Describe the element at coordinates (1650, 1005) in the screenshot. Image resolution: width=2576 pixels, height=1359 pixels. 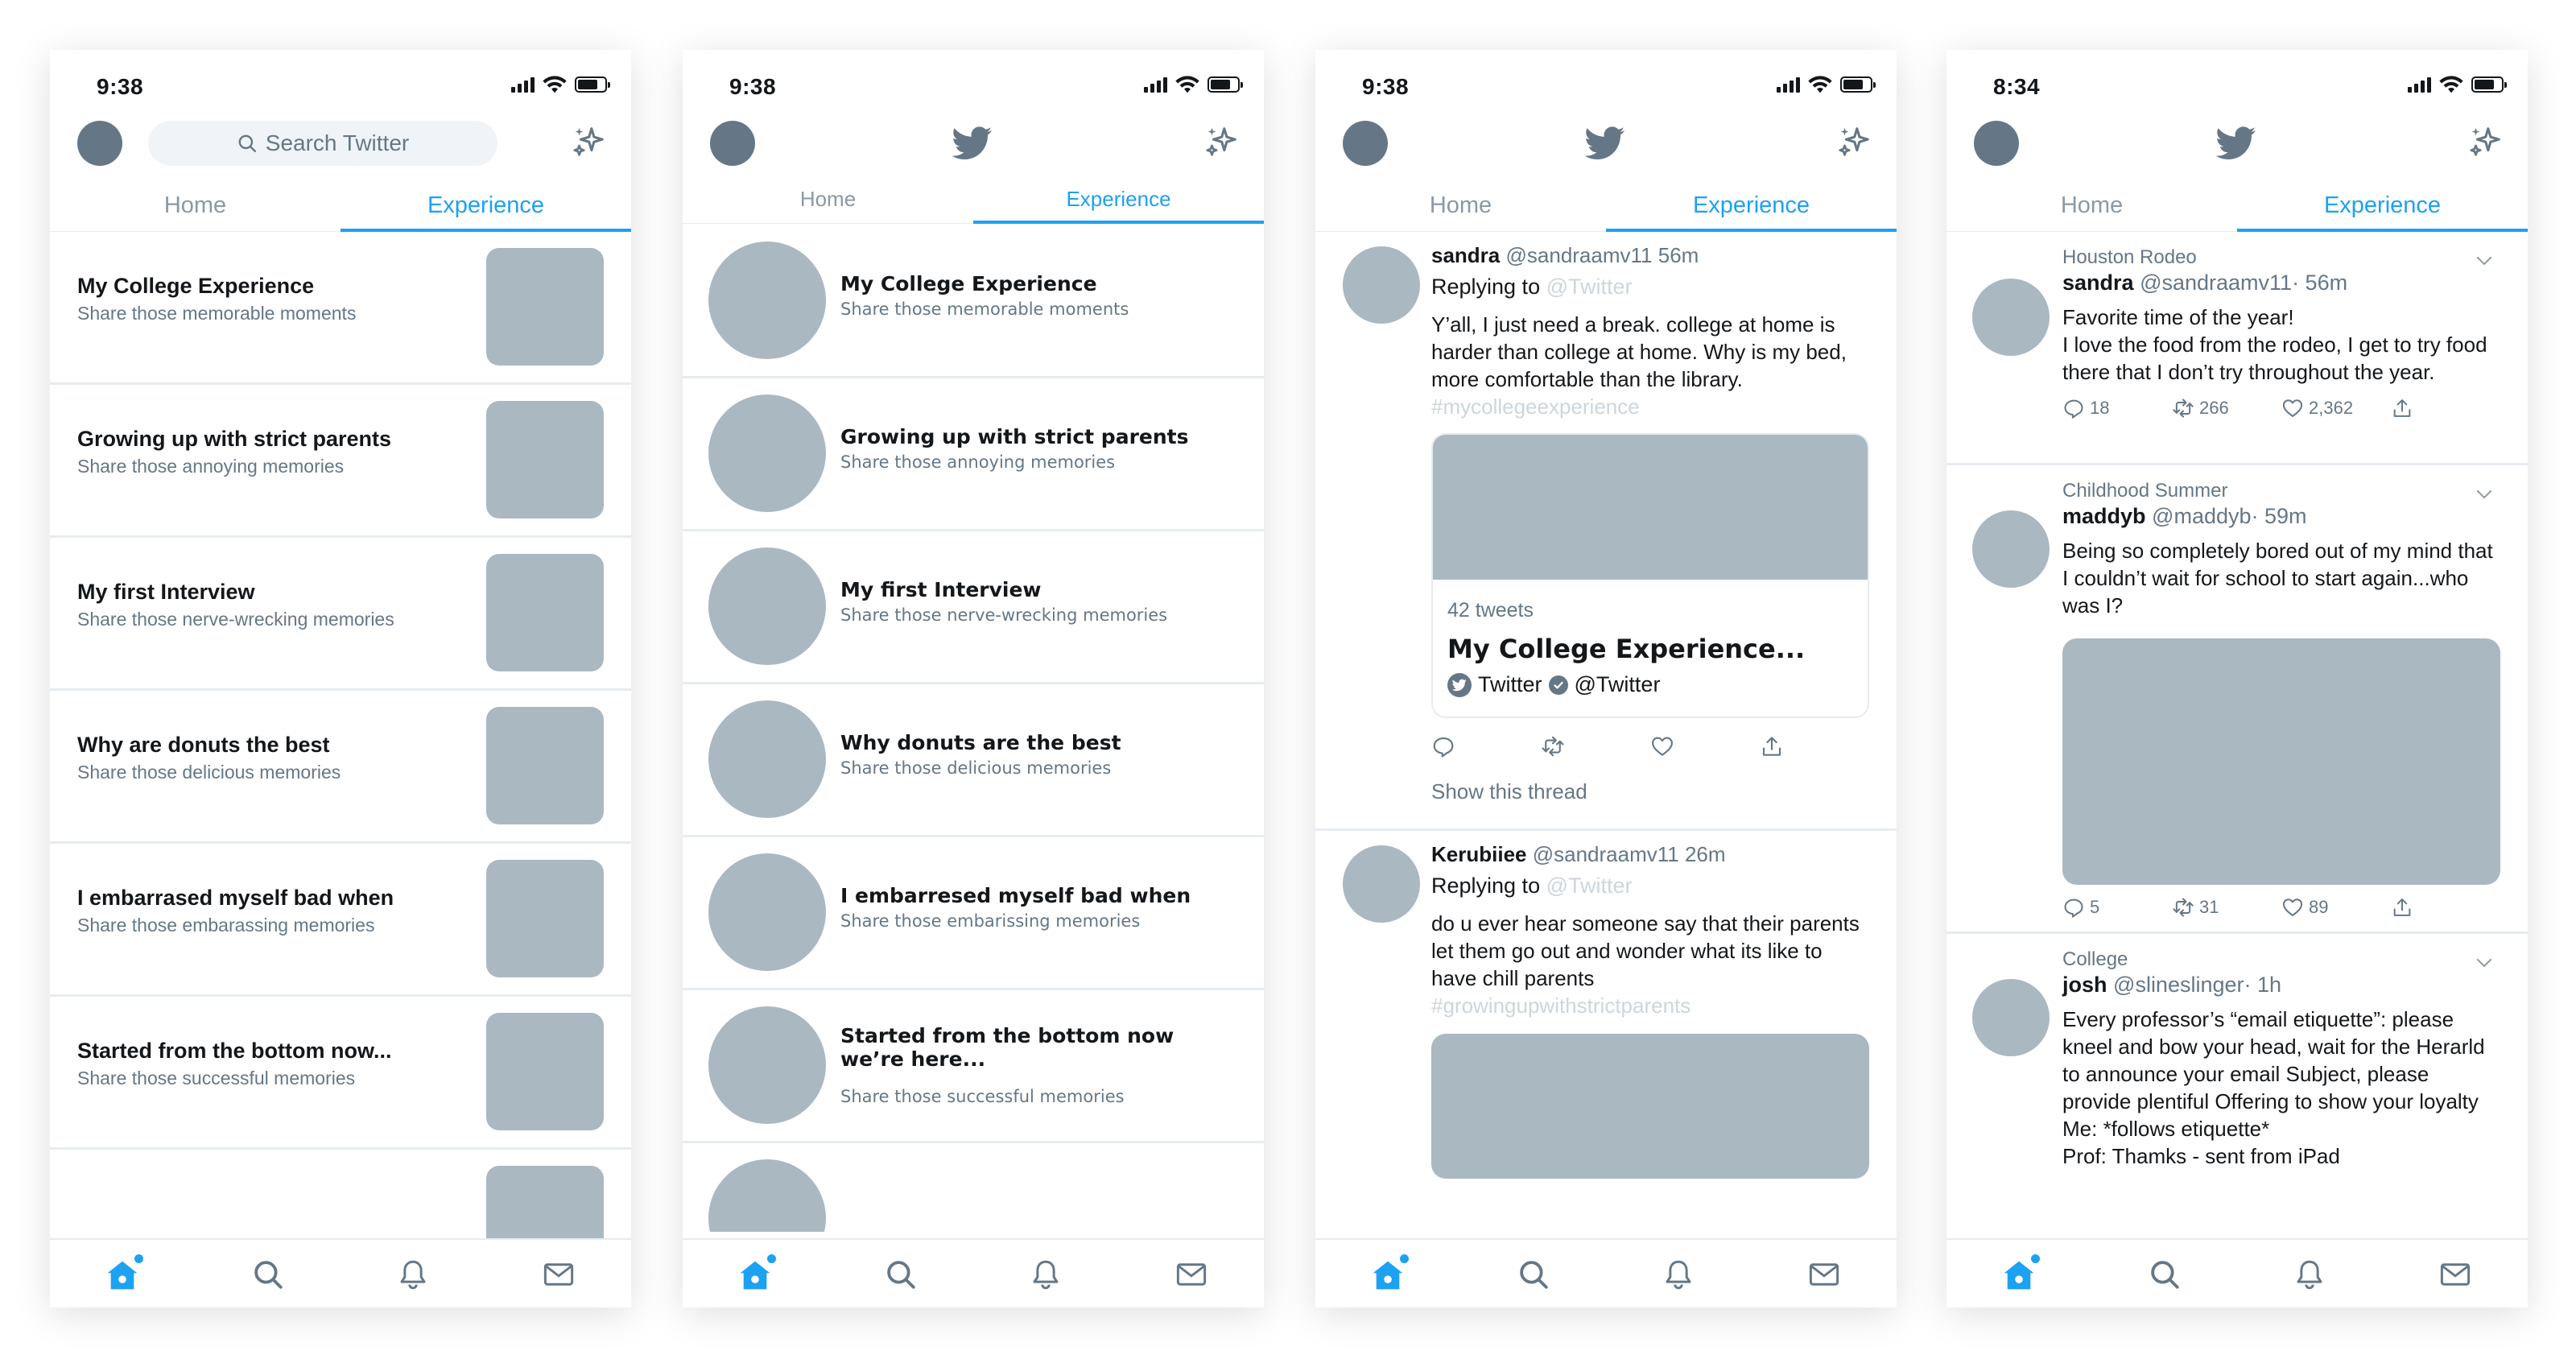
I see `tweet-hashtag: #growingupwithstrictparents` at that location.